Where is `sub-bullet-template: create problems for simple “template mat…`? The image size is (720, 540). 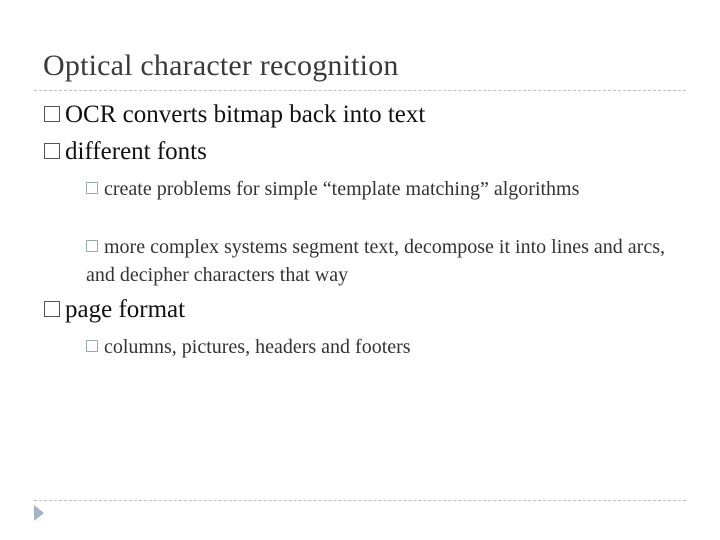
sub-bullet-template: create problems for simple “template mat… is located at coordinates (376, 189).